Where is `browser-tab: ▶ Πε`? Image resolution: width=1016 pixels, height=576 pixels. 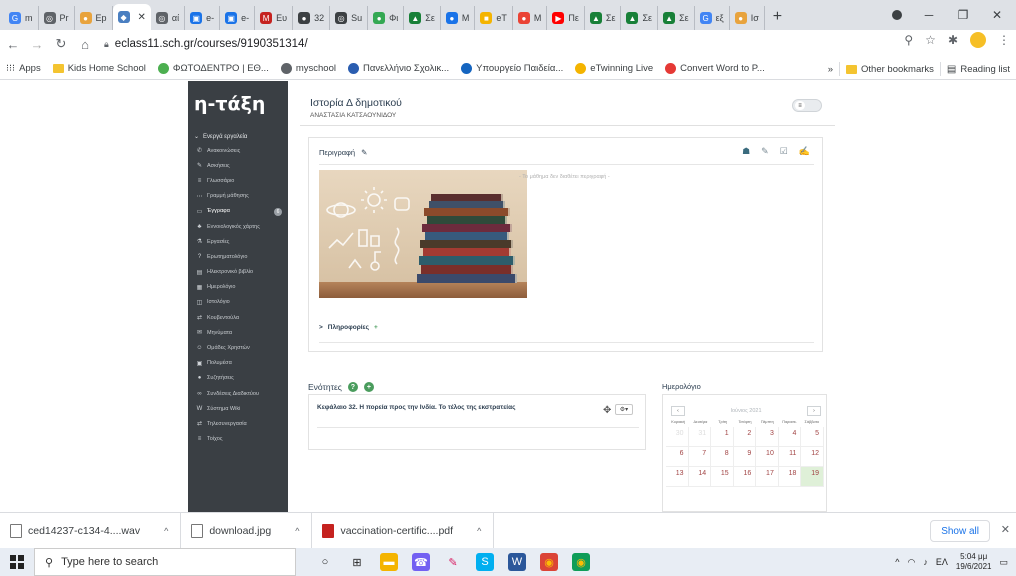 browser-tab: ▶ Πε is located at coordinates (566, 18).